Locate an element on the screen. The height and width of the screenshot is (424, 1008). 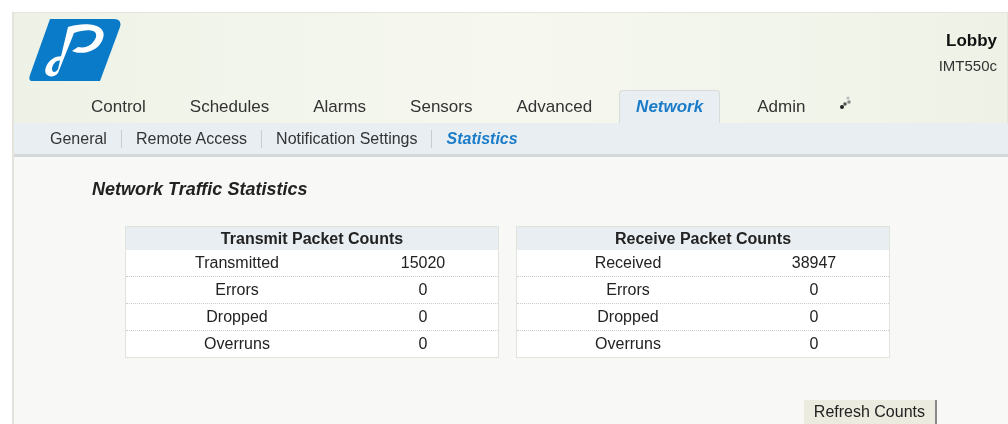
nav-tab: Network is located at coordinates (670, 106).